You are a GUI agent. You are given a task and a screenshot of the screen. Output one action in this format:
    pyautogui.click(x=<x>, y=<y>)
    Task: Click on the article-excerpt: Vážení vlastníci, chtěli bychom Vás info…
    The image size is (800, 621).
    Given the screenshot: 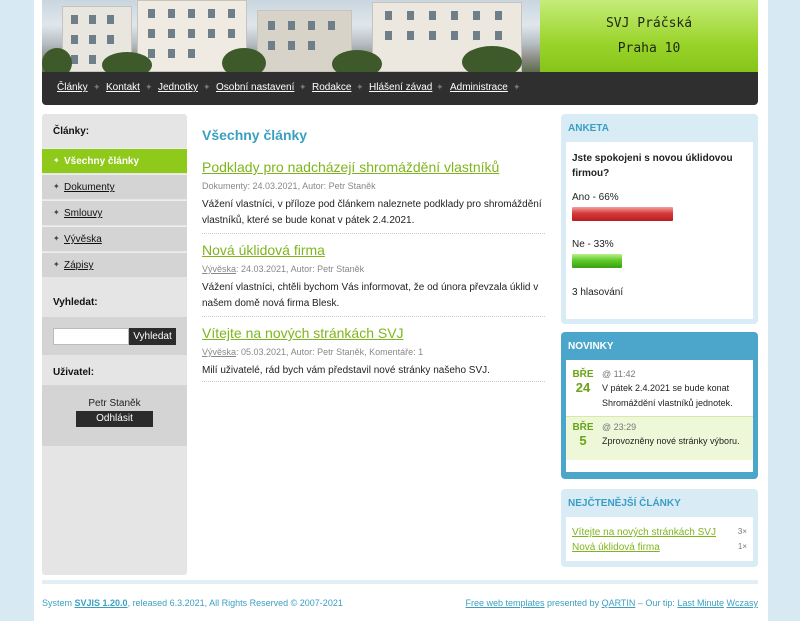 What is the action you would take?
    pyautogui.click(x=370, y=295)
    